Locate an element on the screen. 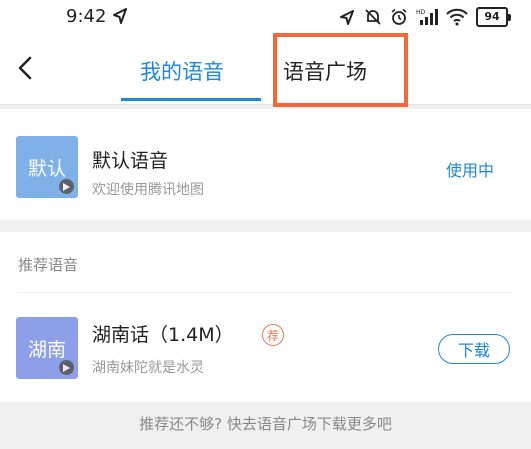 Image resolution: width=531 pixels, height=449 pixels. hunan-voice-thumbnail: 湖南 is located at coordinates (47, 348).